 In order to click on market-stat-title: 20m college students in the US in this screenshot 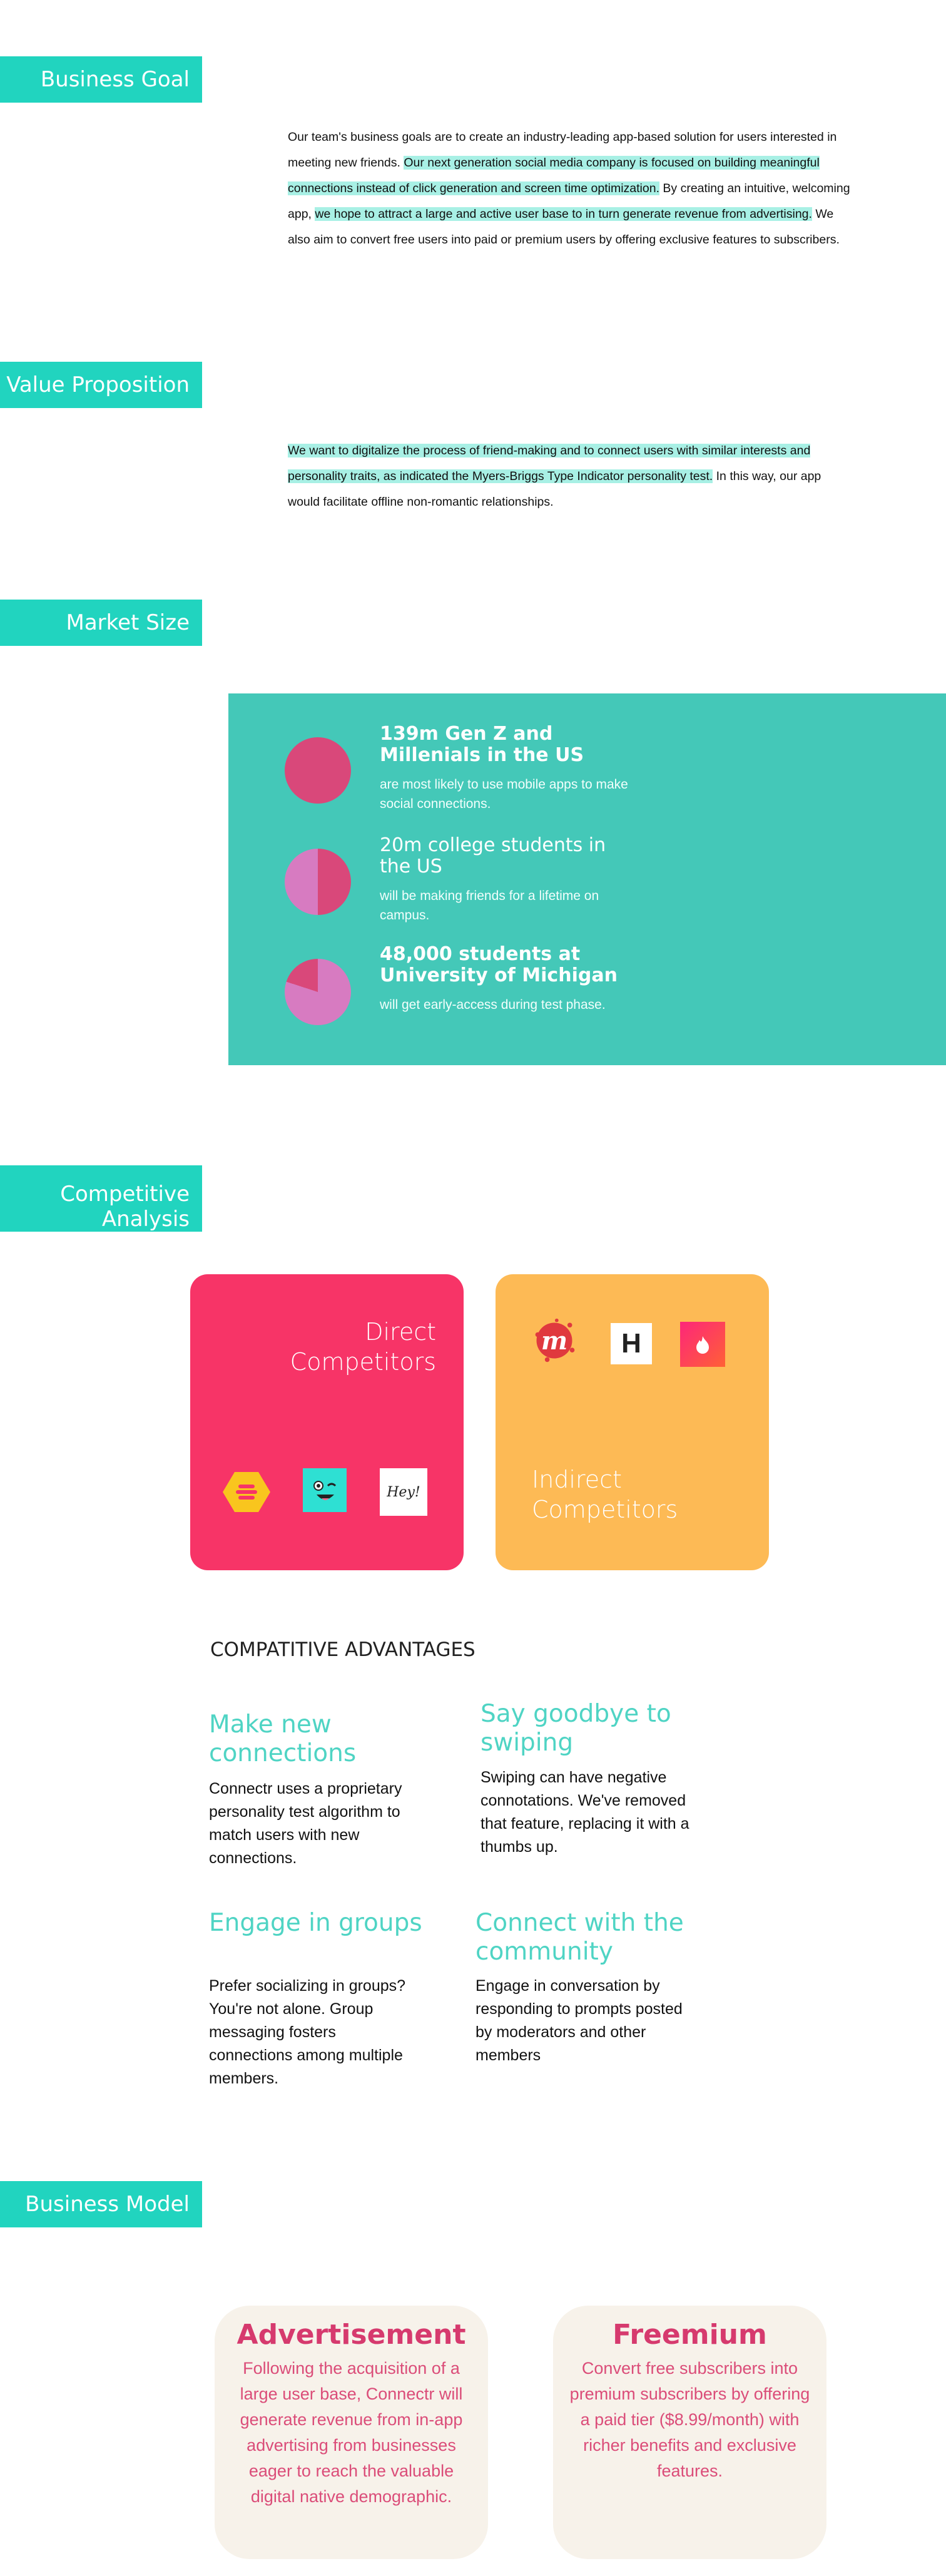, I will do `click(493, 855)`.